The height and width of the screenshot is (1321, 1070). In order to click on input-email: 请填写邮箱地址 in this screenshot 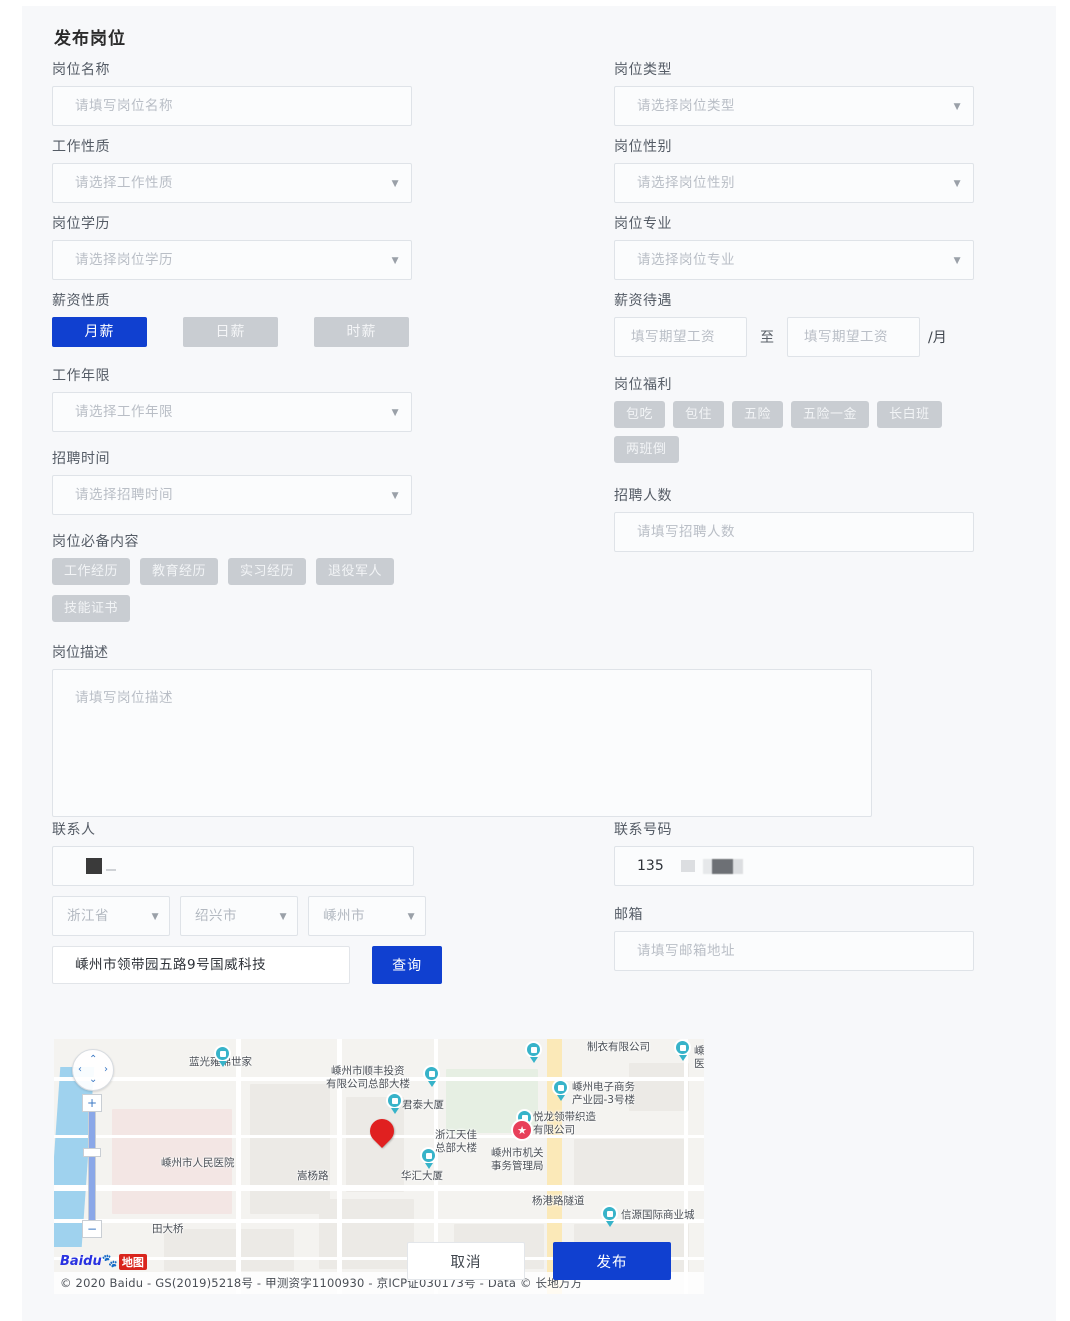, I will do `click(794, 951)`.